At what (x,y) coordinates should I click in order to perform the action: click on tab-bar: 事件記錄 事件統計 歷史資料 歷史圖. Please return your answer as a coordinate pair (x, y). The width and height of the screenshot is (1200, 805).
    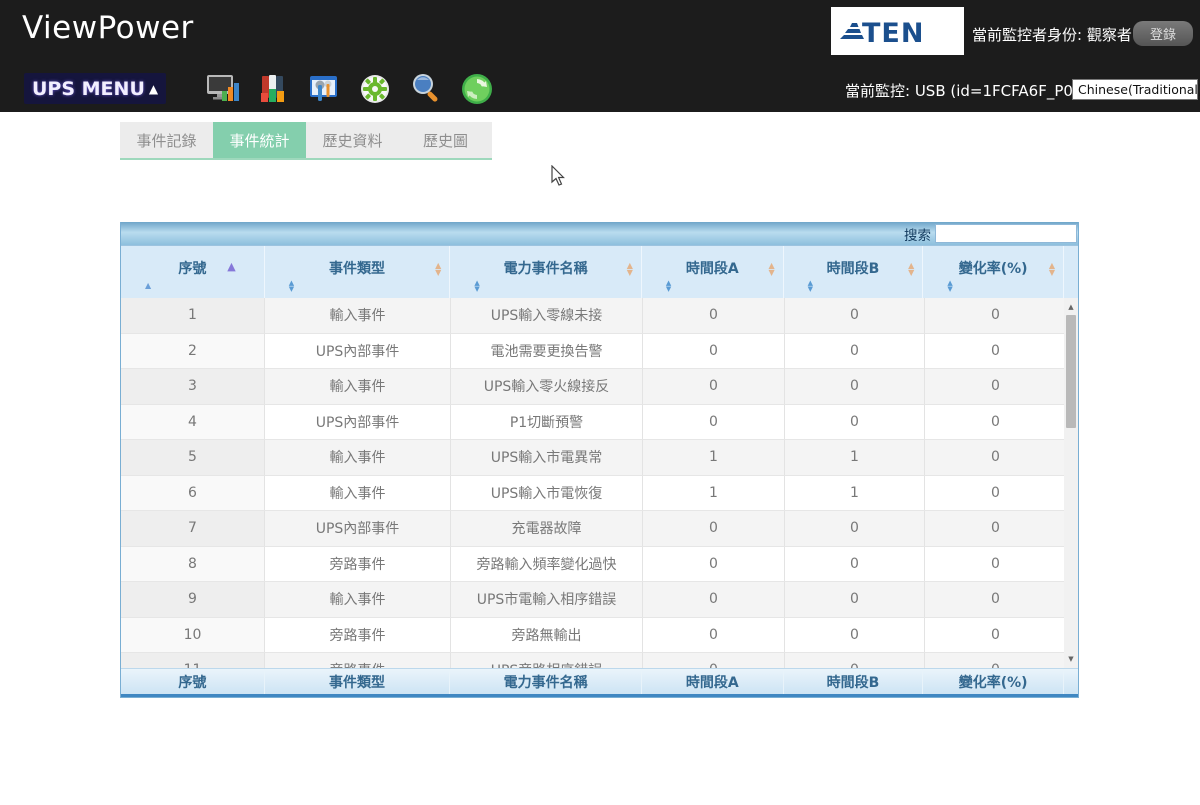
    Looking at the image, I should click on (306, 141).